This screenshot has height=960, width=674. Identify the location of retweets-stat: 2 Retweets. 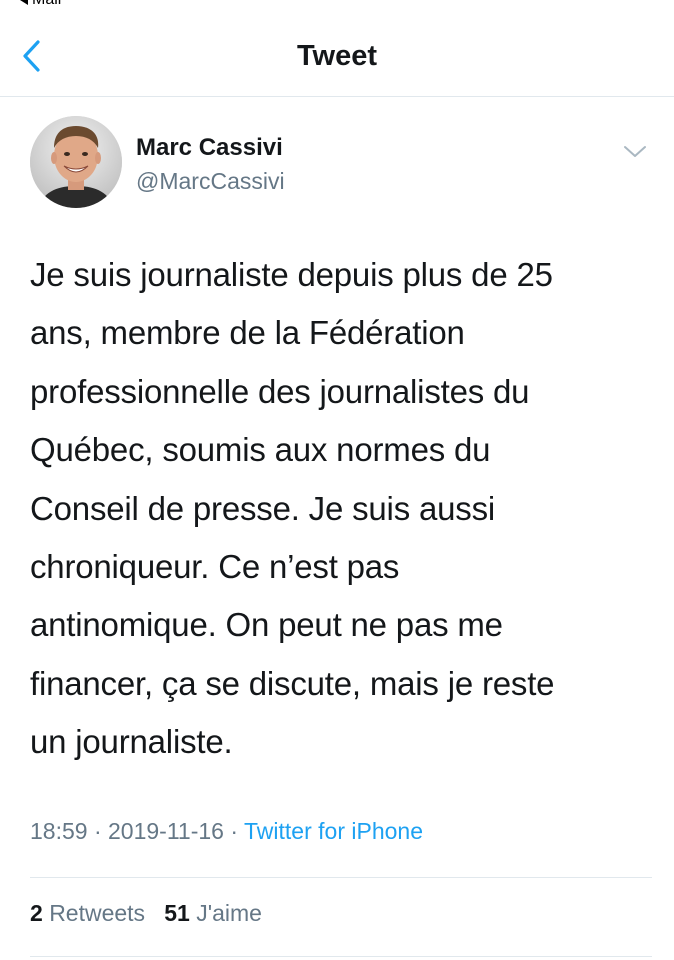
(87, 913).